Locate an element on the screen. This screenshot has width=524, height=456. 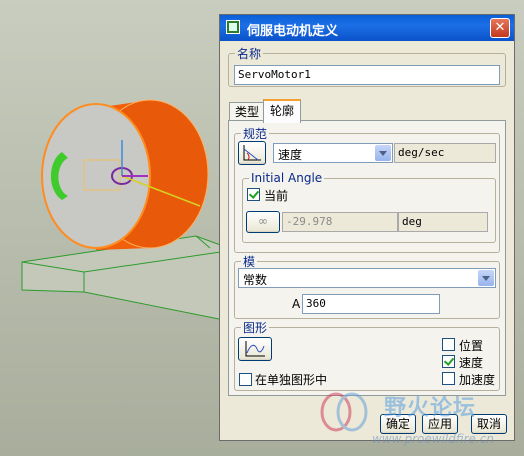
initial-angle-value: -29.978 is located at coordinates (340, 222).